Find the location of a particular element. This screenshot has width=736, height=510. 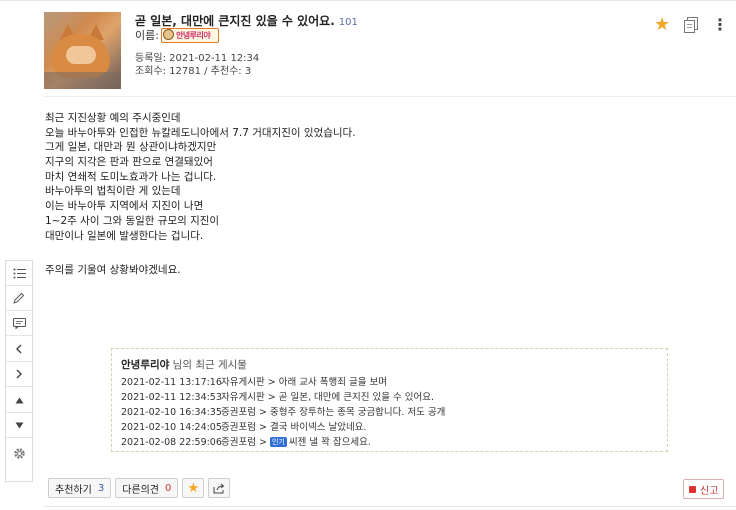

profile-photo is located at coordinates (82, 50).